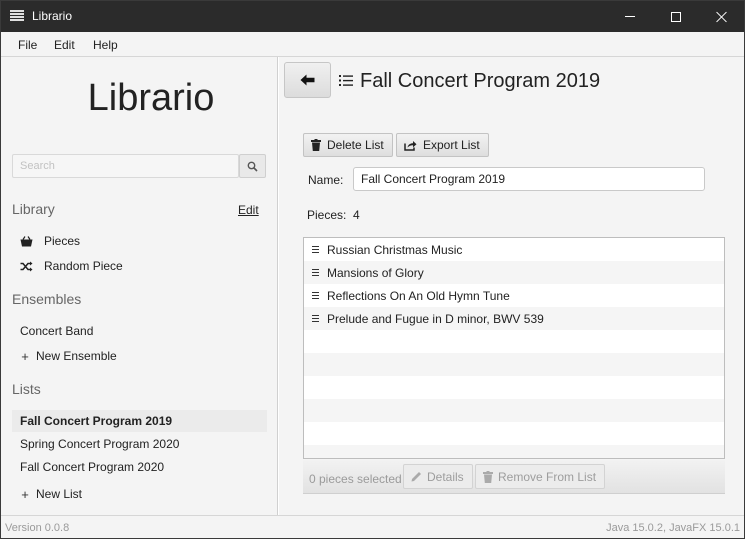  Describe the element at coordinates (372, 526) in the screenshot. I see `status-bar: Version 0.0.8 Java 15.0.2, JavaFX 15.0.1` at that location.